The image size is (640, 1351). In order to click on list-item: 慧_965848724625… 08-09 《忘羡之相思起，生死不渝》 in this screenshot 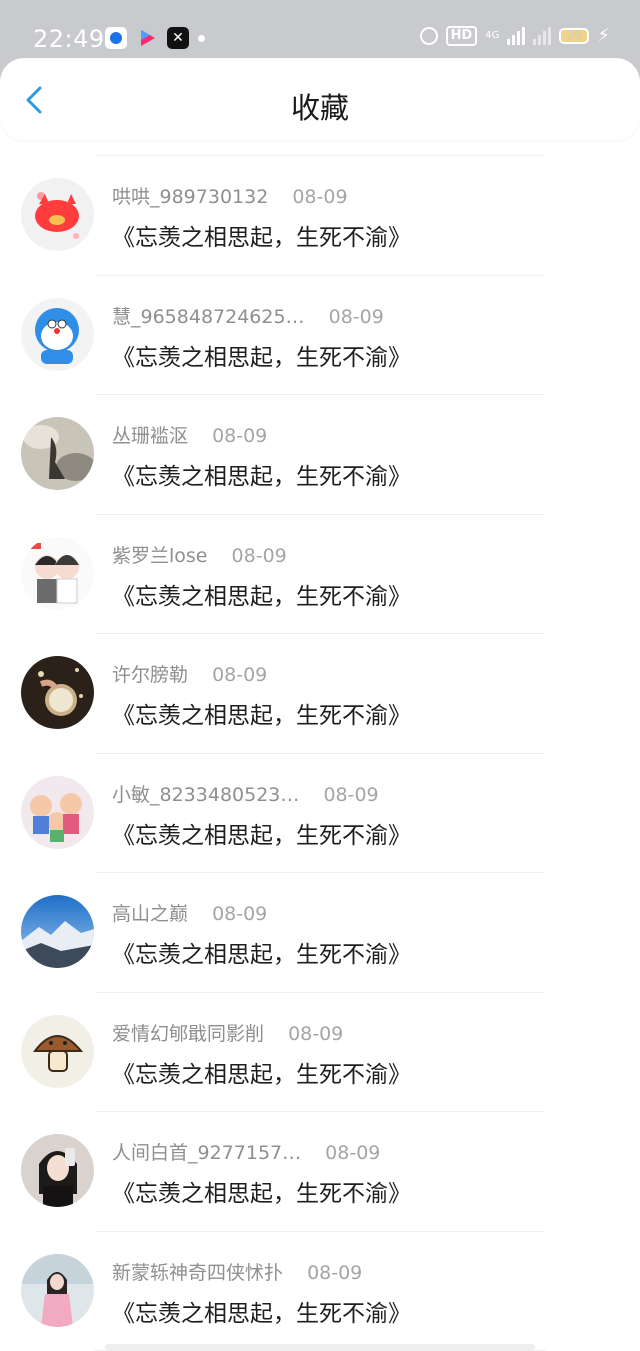, I will do `click(320, 336)`.